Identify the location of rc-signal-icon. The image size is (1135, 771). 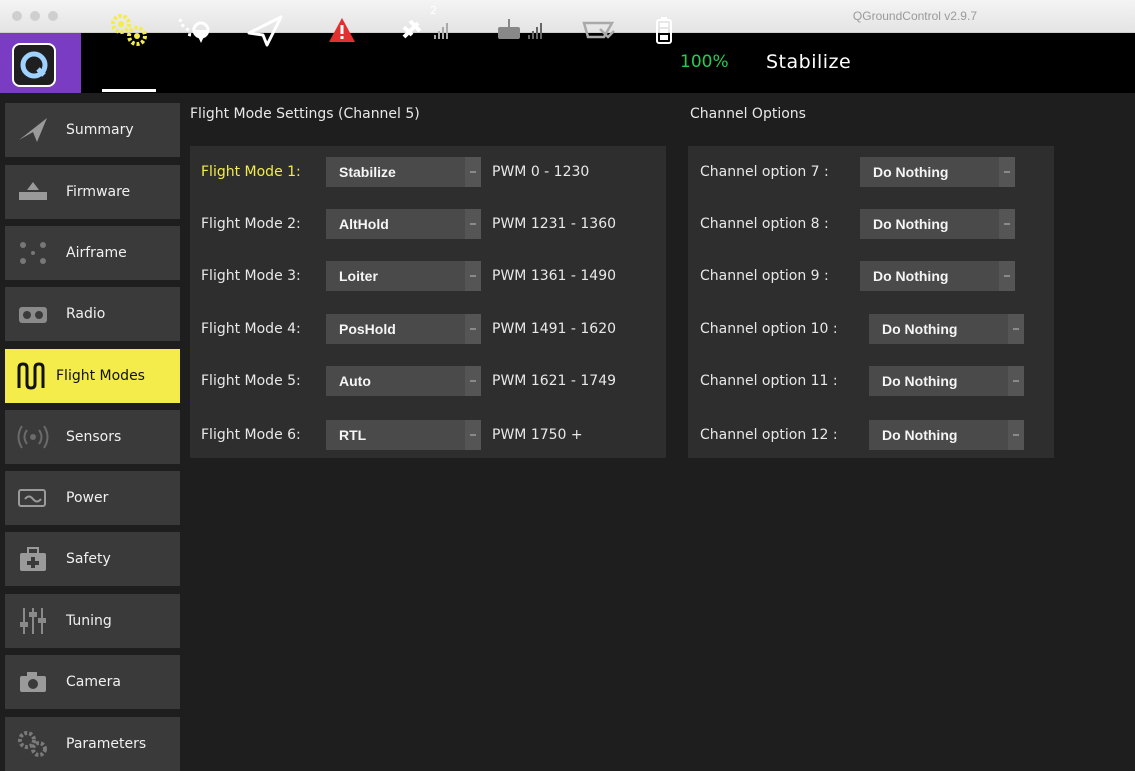
(525, 30).